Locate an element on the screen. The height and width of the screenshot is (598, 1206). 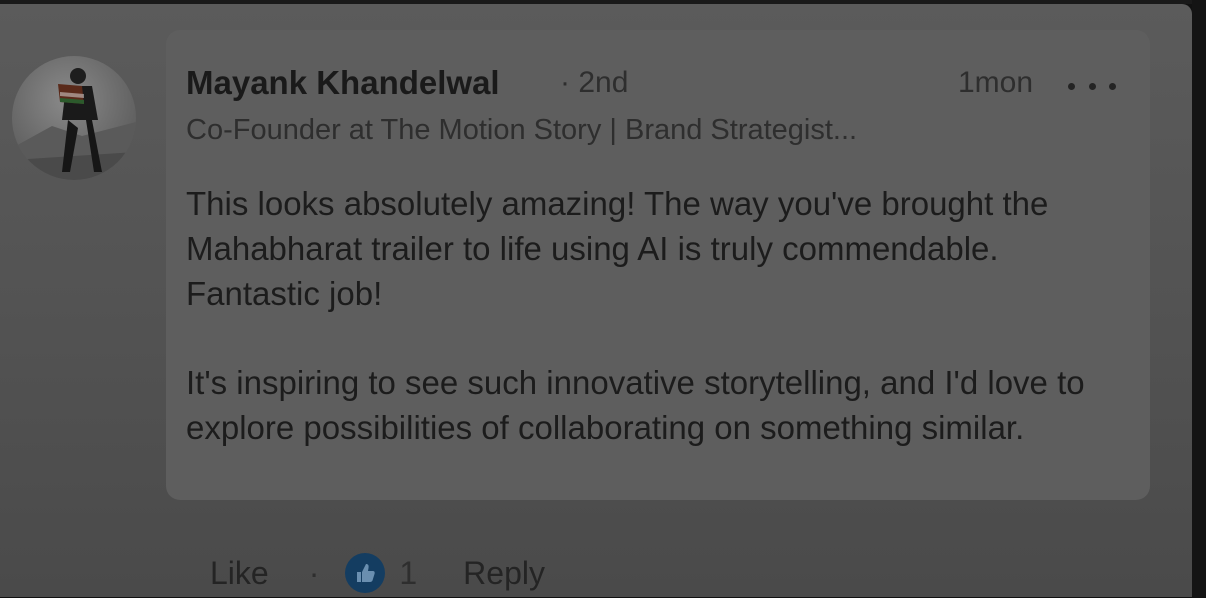
author-name: Mayank Khandelwal is located at coordinates (343, 83).